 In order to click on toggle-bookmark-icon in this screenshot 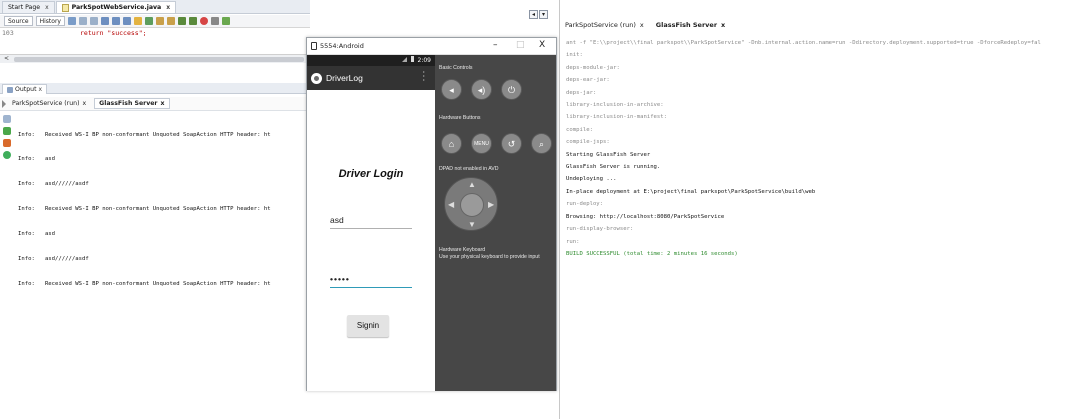, I will do `click(148, 21)`.